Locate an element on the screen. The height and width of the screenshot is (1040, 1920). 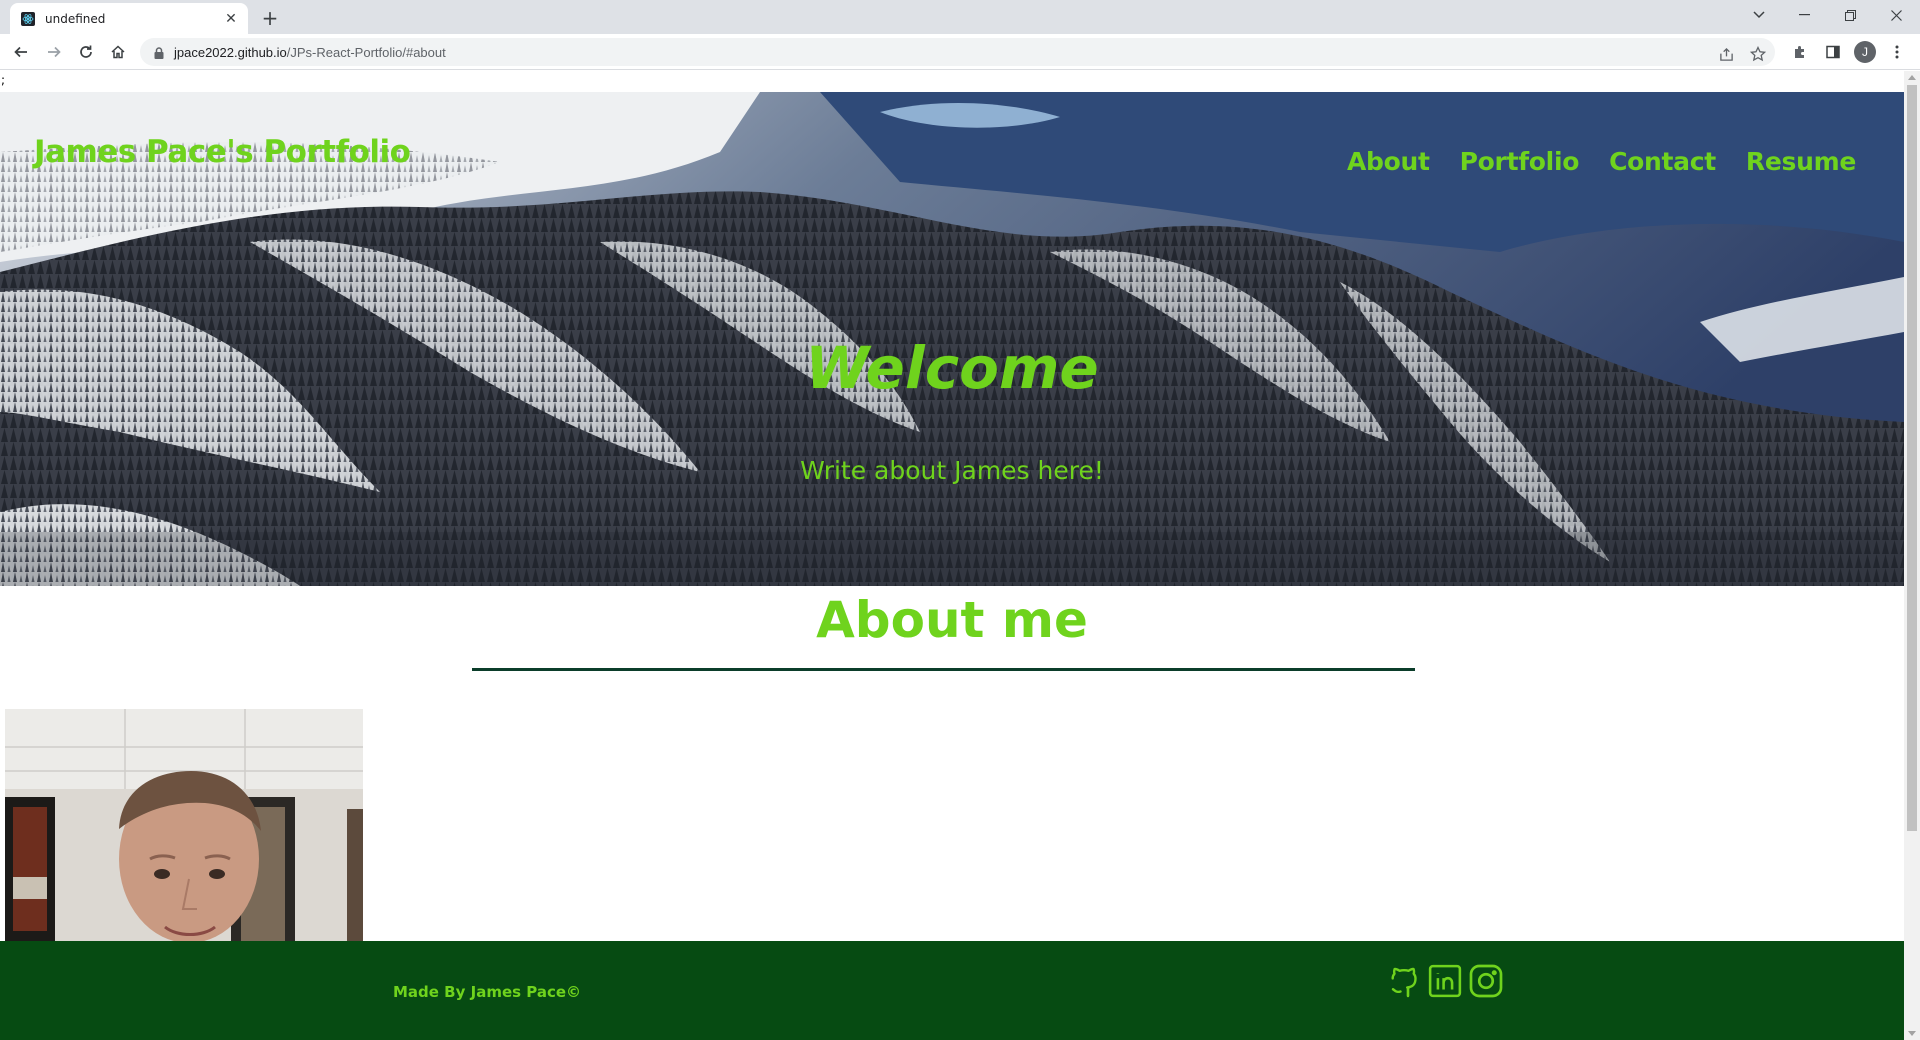
main-nav: About Portfolio Contact Resume is located at coordinates (1601, 161).